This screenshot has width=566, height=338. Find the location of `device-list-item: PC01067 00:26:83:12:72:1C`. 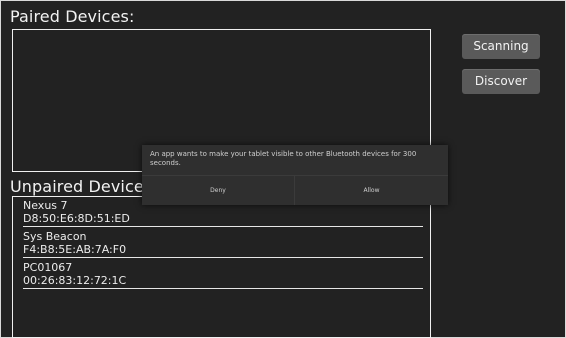

device-list-item: PC01067 00:26:83:12:72:1C is located at coordinates (223, 275).